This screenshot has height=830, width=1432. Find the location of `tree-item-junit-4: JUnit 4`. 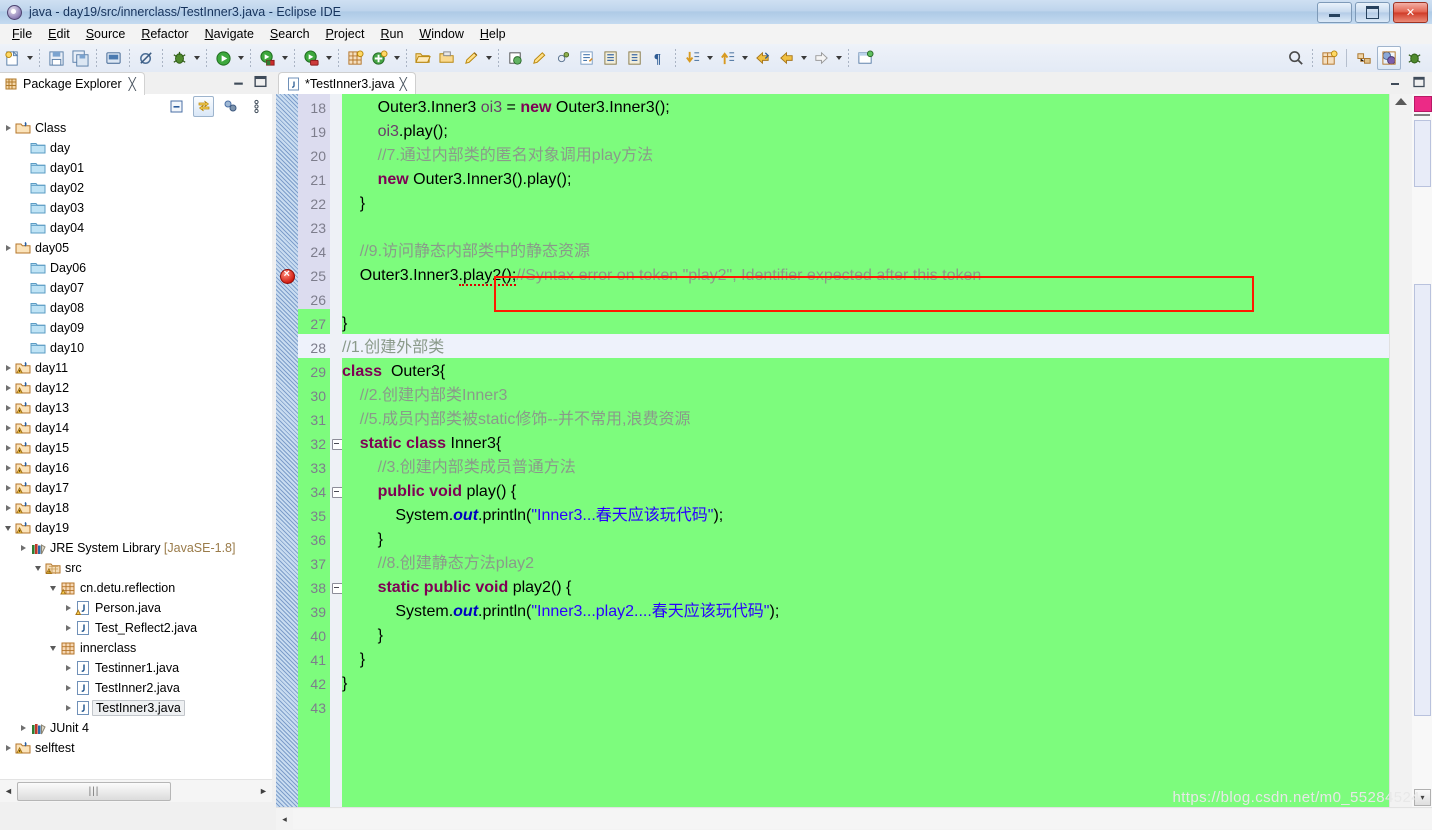

tree-item-junit-4: JUnit 4 is located at coordinates (136, 728).